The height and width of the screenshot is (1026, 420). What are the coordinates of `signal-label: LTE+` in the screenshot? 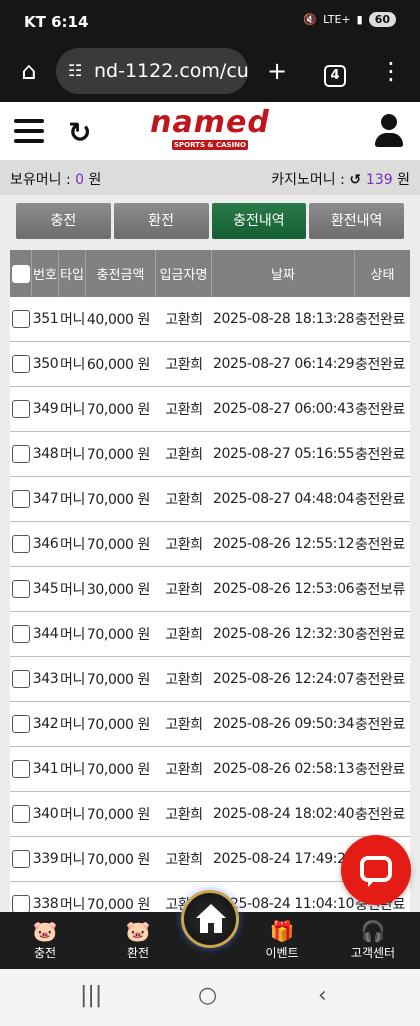 It's located at (337, 19).